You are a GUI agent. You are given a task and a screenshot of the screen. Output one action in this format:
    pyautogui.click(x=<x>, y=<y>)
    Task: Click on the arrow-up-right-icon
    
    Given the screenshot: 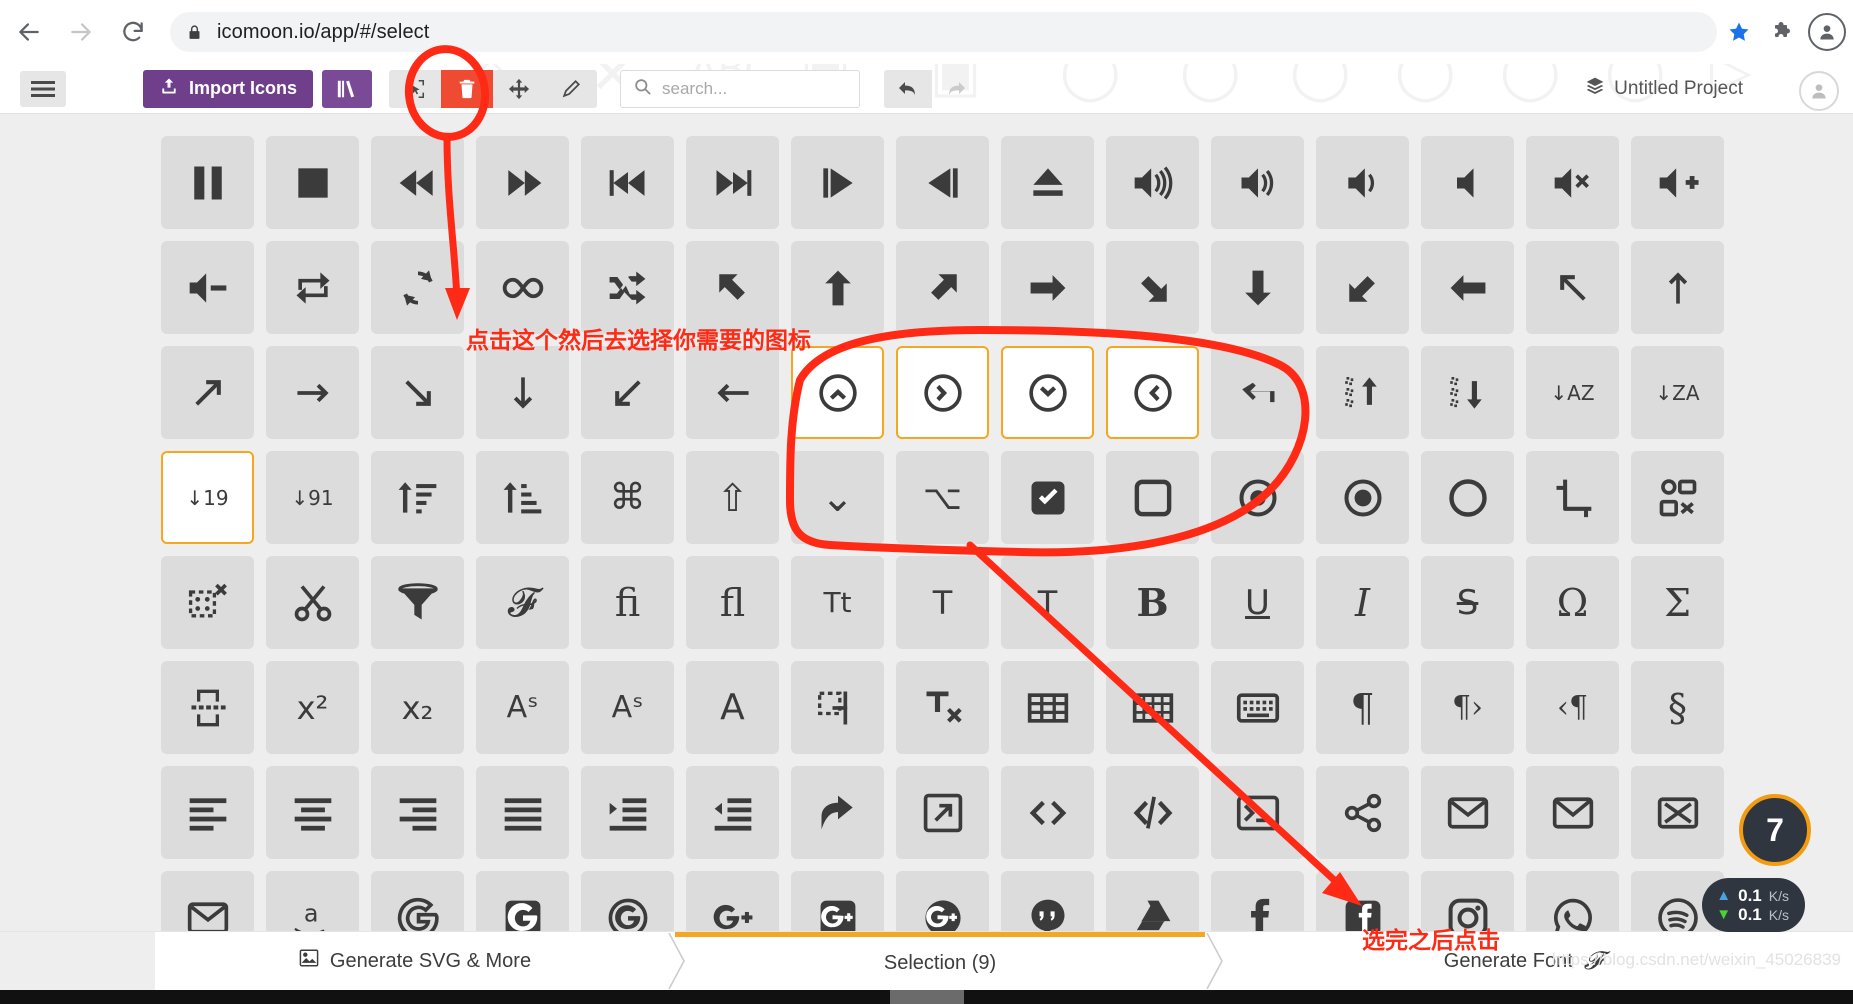 What is the action you would take?
    pyautogui.click(x=942, y=287)
    